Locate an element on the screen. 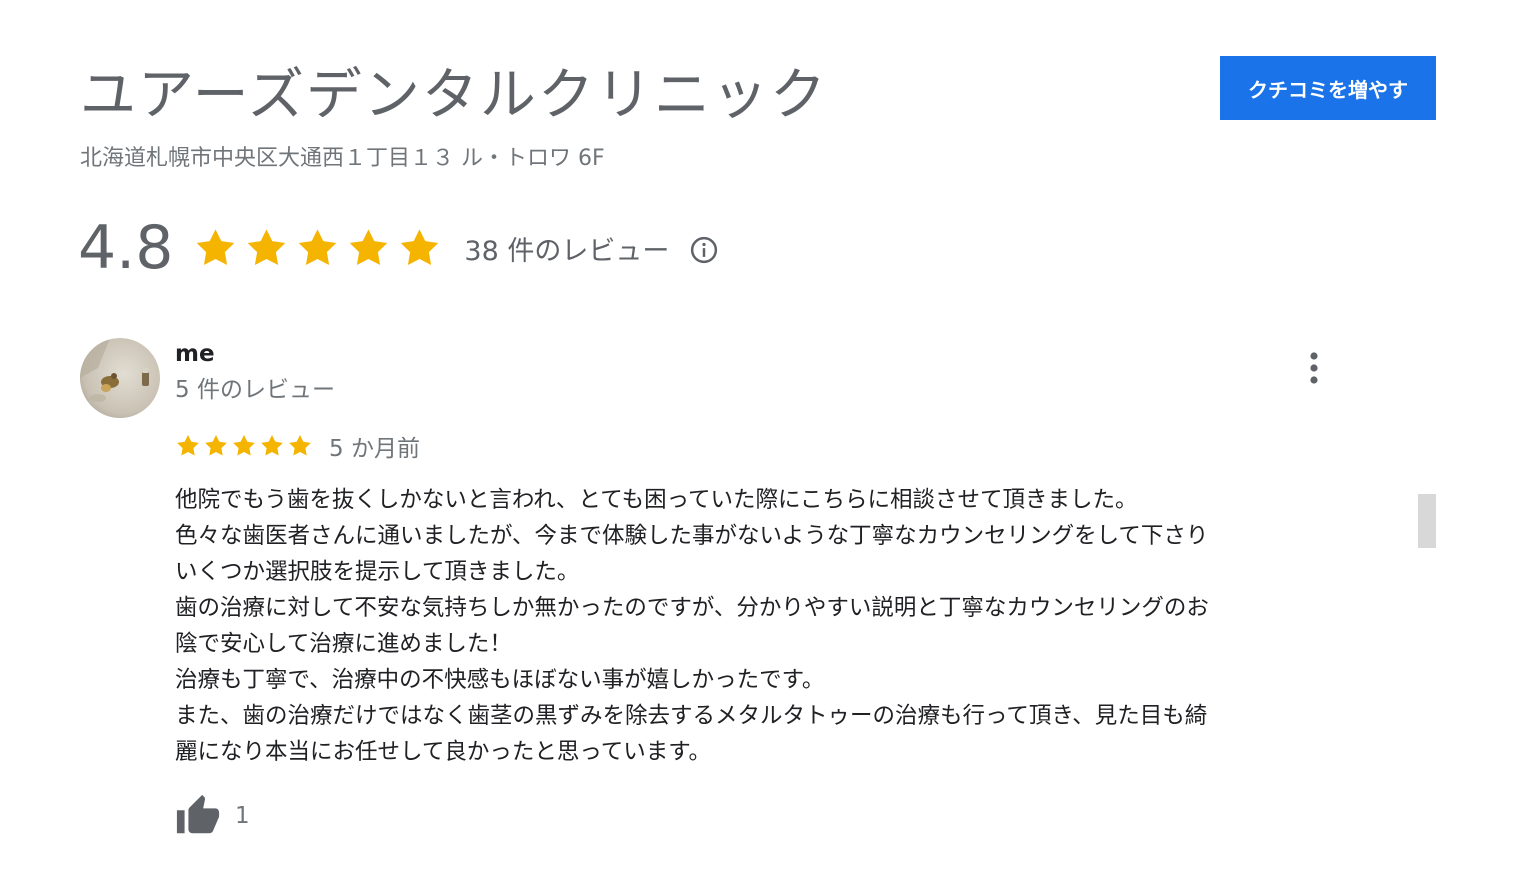 The image size is (1520, 872). review-rating-row: 5 か月前 is located at coordinates (297, 446).